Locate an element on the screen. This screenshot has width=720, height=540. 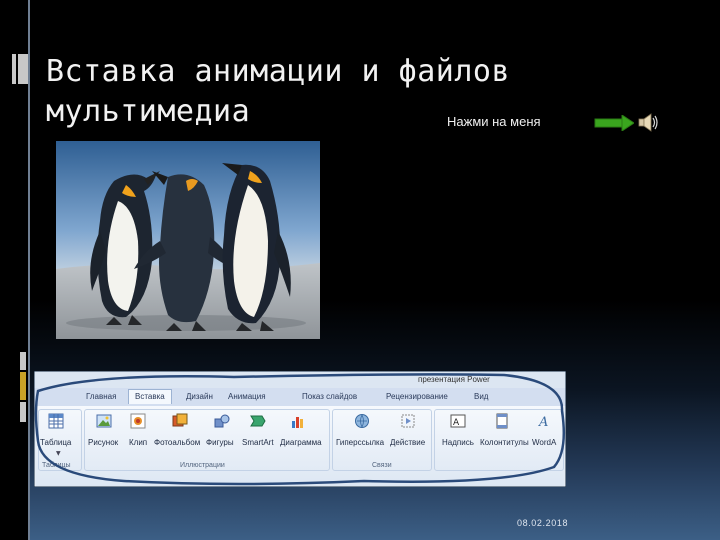
shapes-icon is located at coordinates (222, 421).